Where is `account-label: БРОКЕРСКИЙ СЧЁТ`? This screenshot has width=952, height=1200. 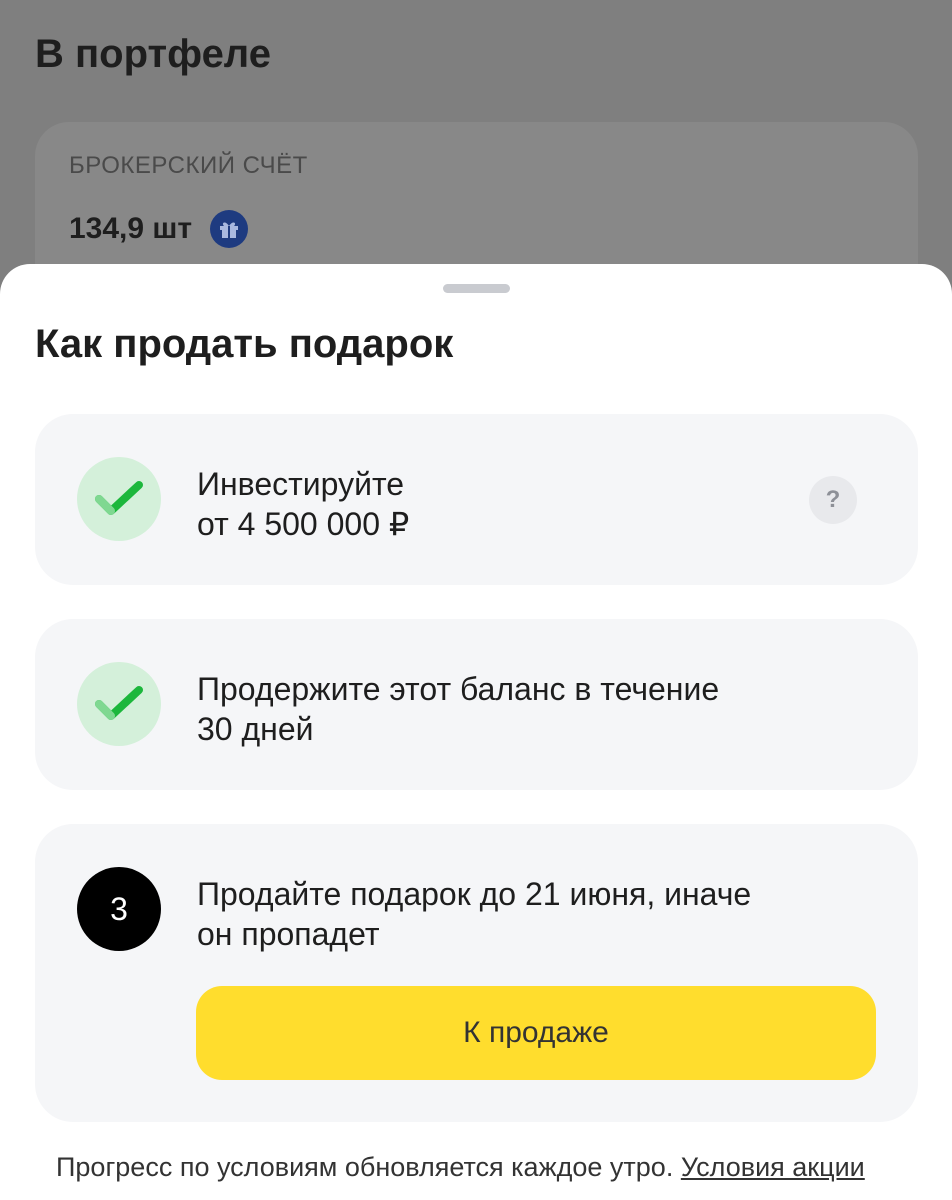
account-label: БРОКЕРСКИЙ СЧЁТ is located at coordinates (188, 165).